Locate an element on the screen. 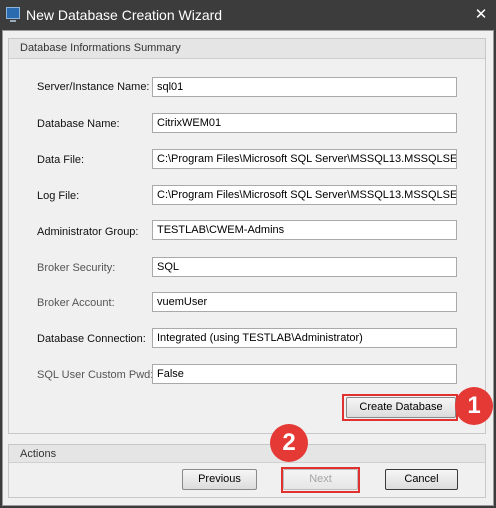  database-name-label: Database Name: is located at coordinates (78, 124).